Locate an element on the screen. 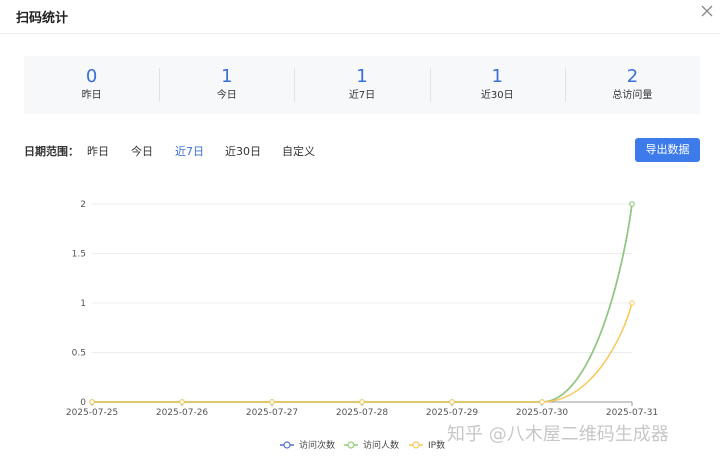  stat-today: 1 今日 is located at coordinates (226, 85).